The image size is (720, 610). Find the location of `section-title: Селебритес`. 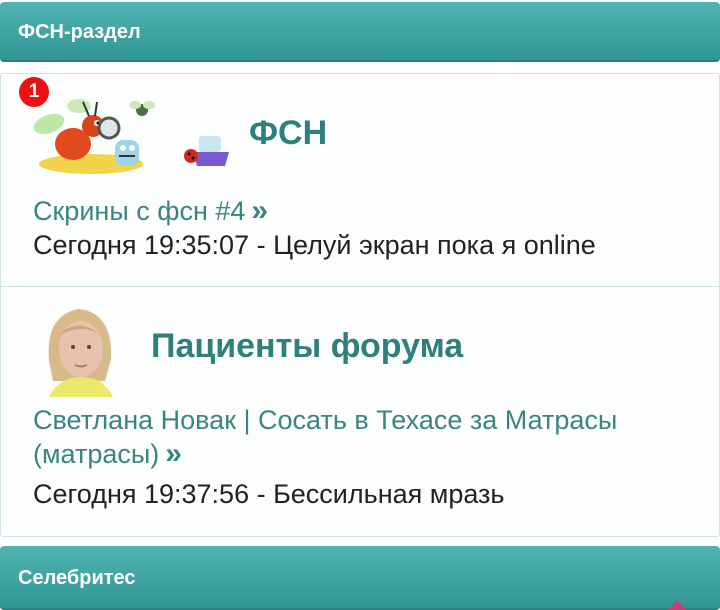

section-title: Селебритес is located at coordinates (77, 577).